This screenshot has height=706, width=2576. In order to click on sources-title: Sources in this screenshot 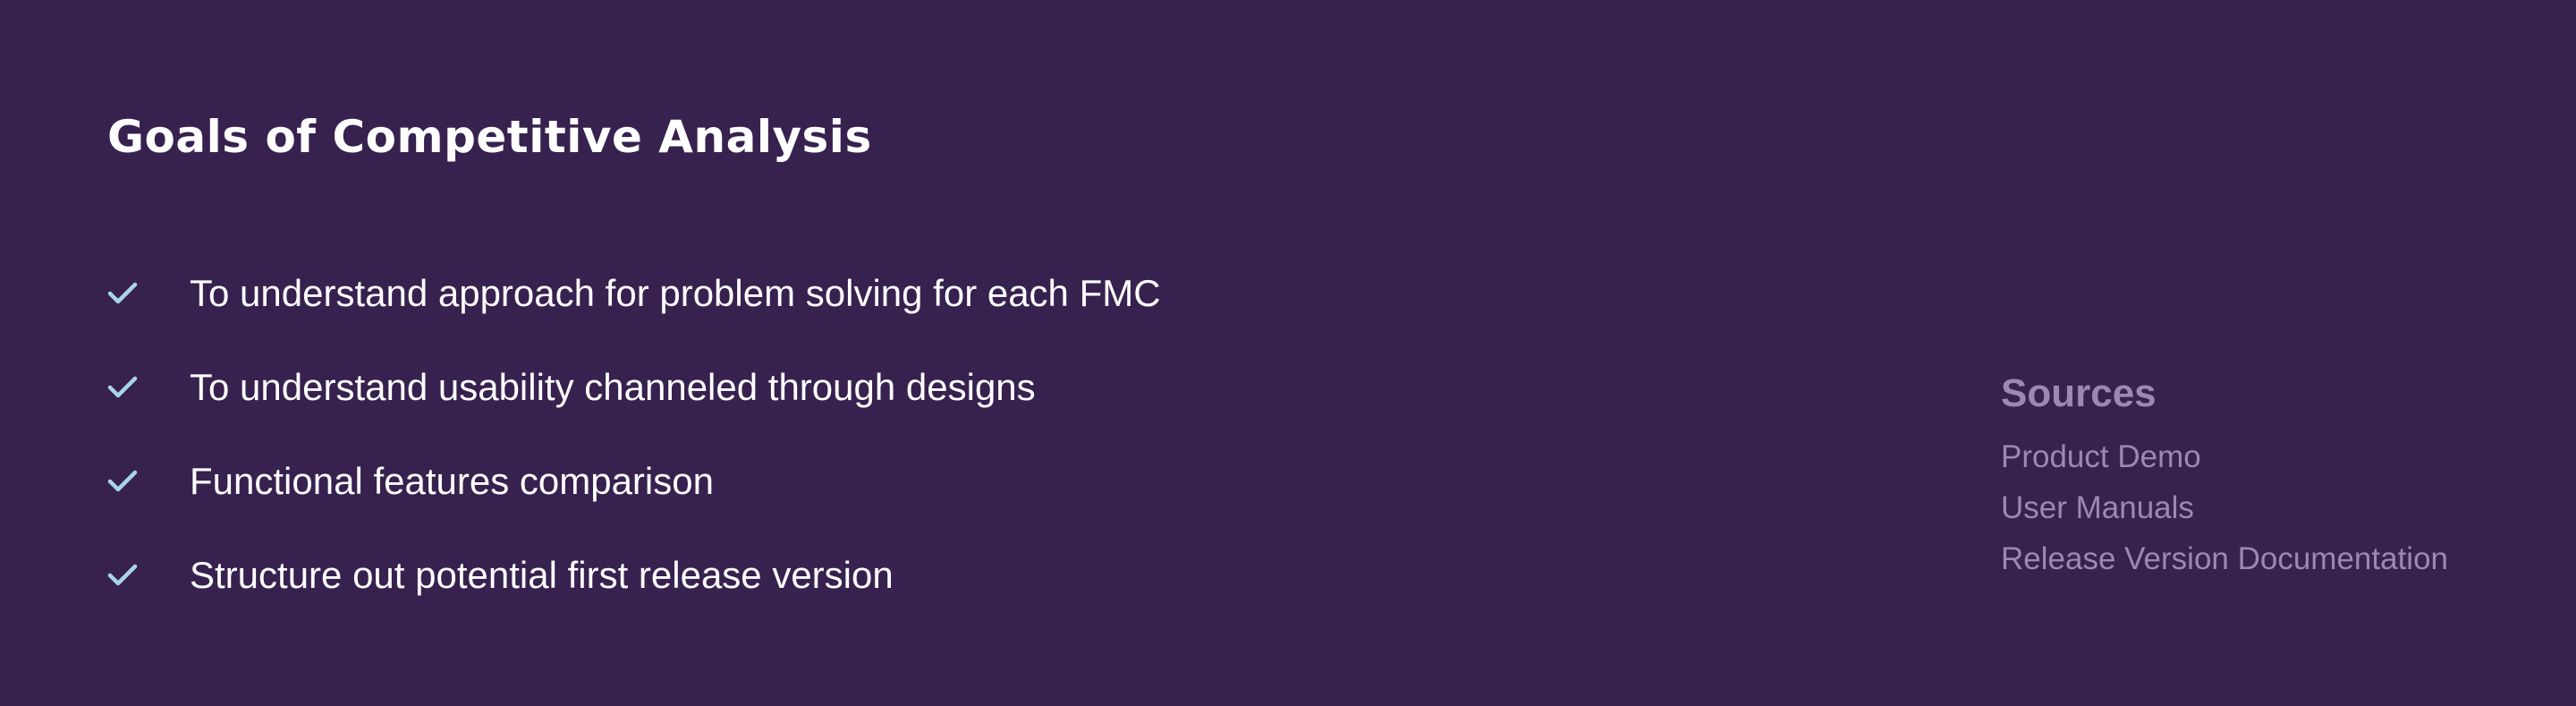, I will do `click(2079, 393)`.